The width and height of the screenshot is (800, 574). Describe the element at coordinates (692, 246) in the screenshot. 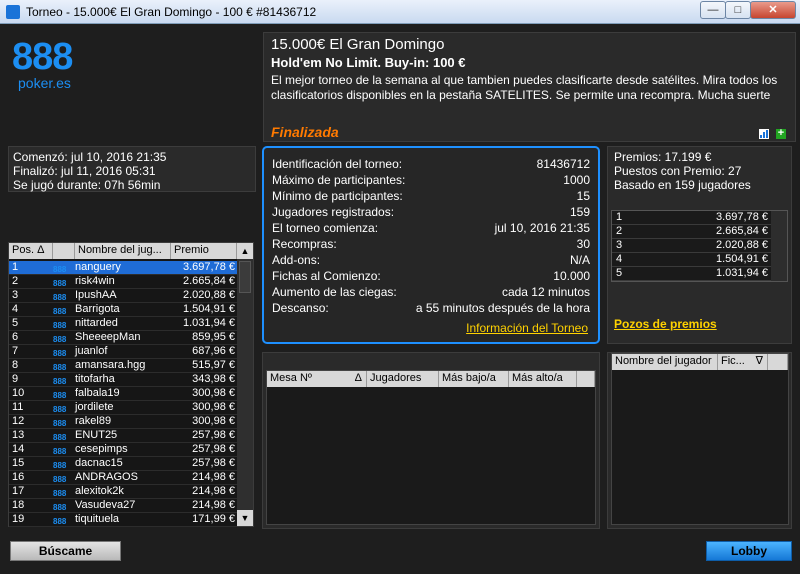

I see `list-item: 3 2.020,88 €` at that location.